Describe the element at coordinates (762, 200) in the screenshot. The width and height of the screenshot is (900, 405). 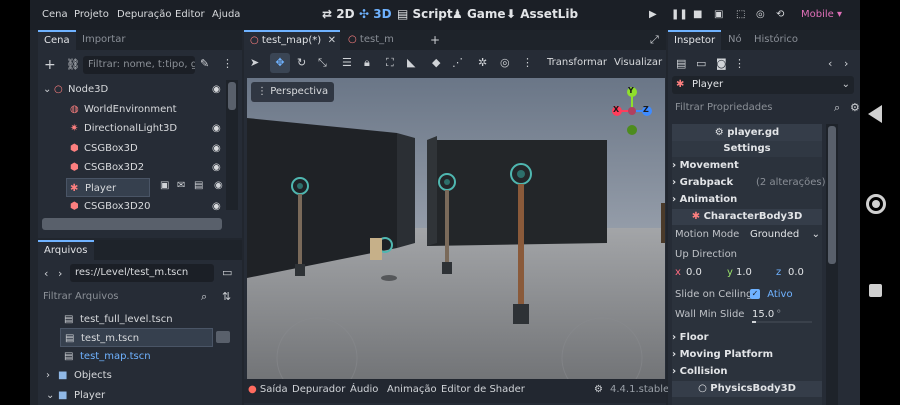
I see `section-animation: › Animation` at that location.